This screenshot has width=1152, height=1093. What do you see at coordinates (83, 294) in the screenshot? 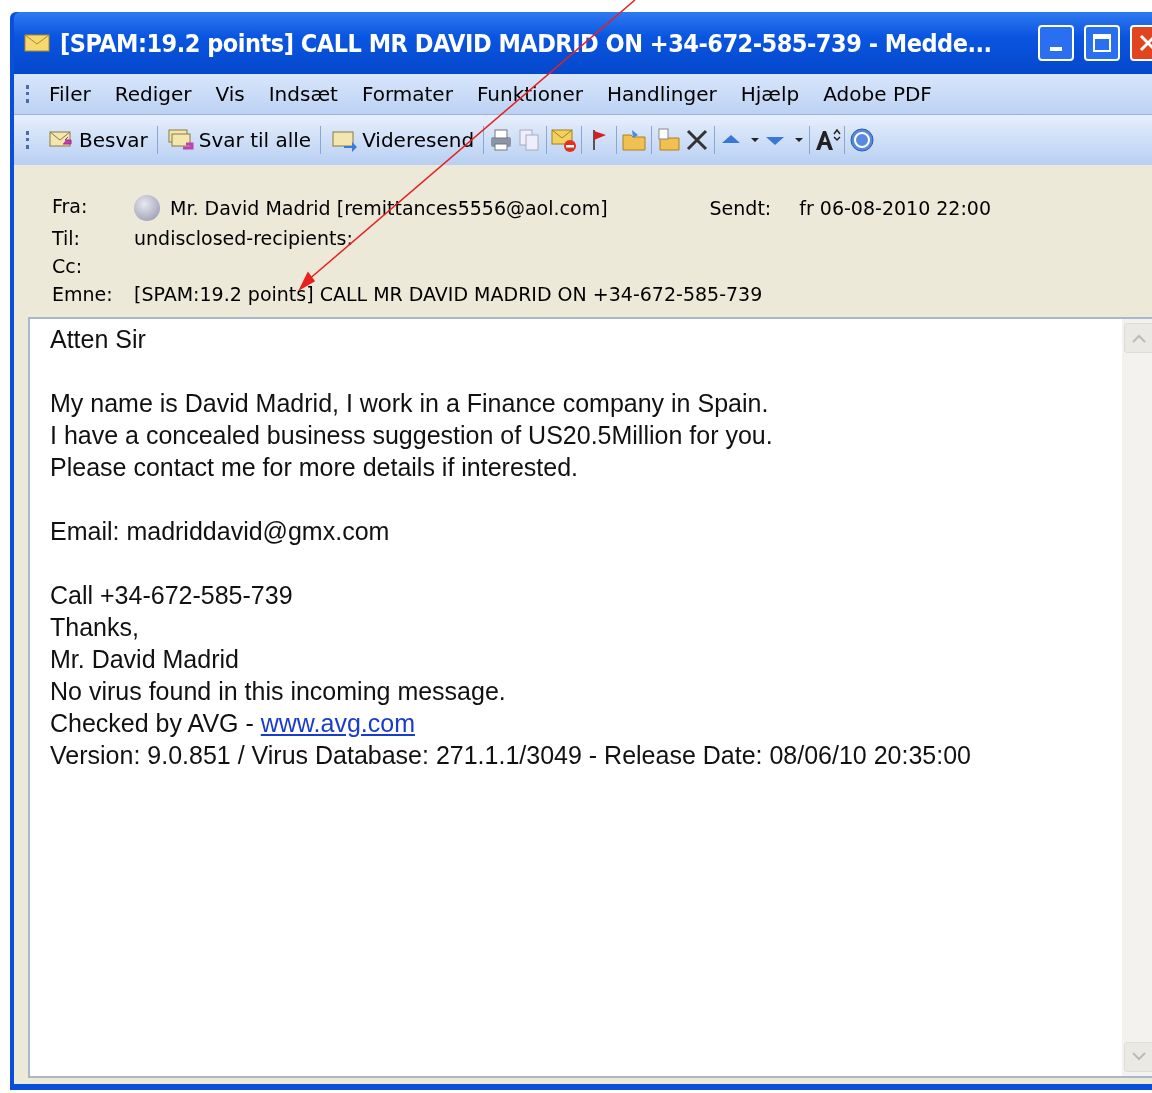
I see `field-label: Emne:` at bounding box center [83, 294].